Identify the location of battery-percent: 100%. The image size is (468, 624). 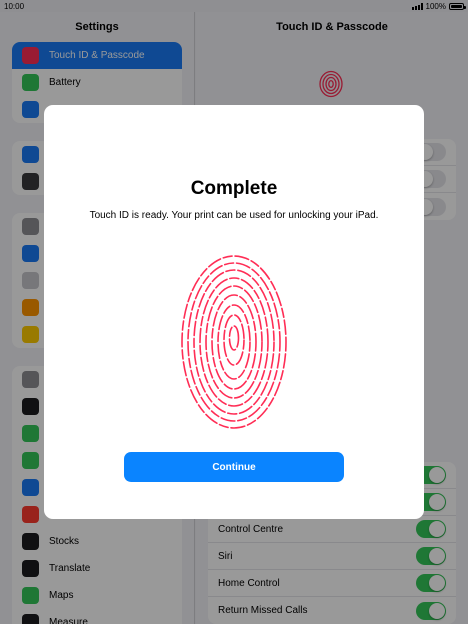
(435, 6).